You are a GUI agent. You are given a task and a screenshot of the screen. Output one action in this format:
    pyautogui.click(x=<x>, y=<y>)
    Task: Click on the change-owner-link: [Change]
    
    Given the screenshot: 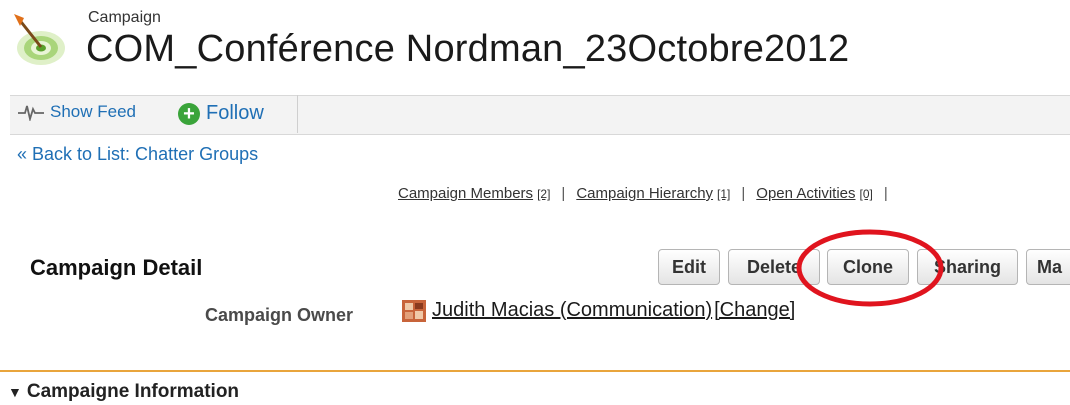 What is the action you would take?
    pyautogui.click(x=754, y=310)
    